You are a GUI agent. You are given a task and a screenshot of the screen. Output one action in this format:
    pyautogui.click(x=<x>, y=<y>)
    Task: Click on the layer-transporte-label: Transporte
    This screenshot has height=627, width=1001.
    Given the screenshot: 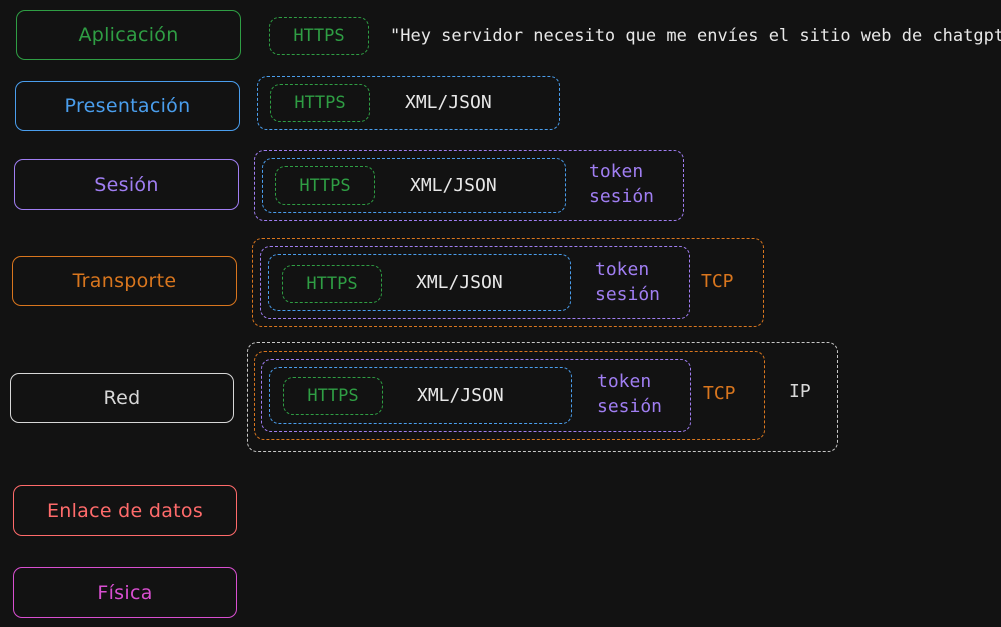 What is the action you would take?
    pyautogui.click(x=124, y=281)
    